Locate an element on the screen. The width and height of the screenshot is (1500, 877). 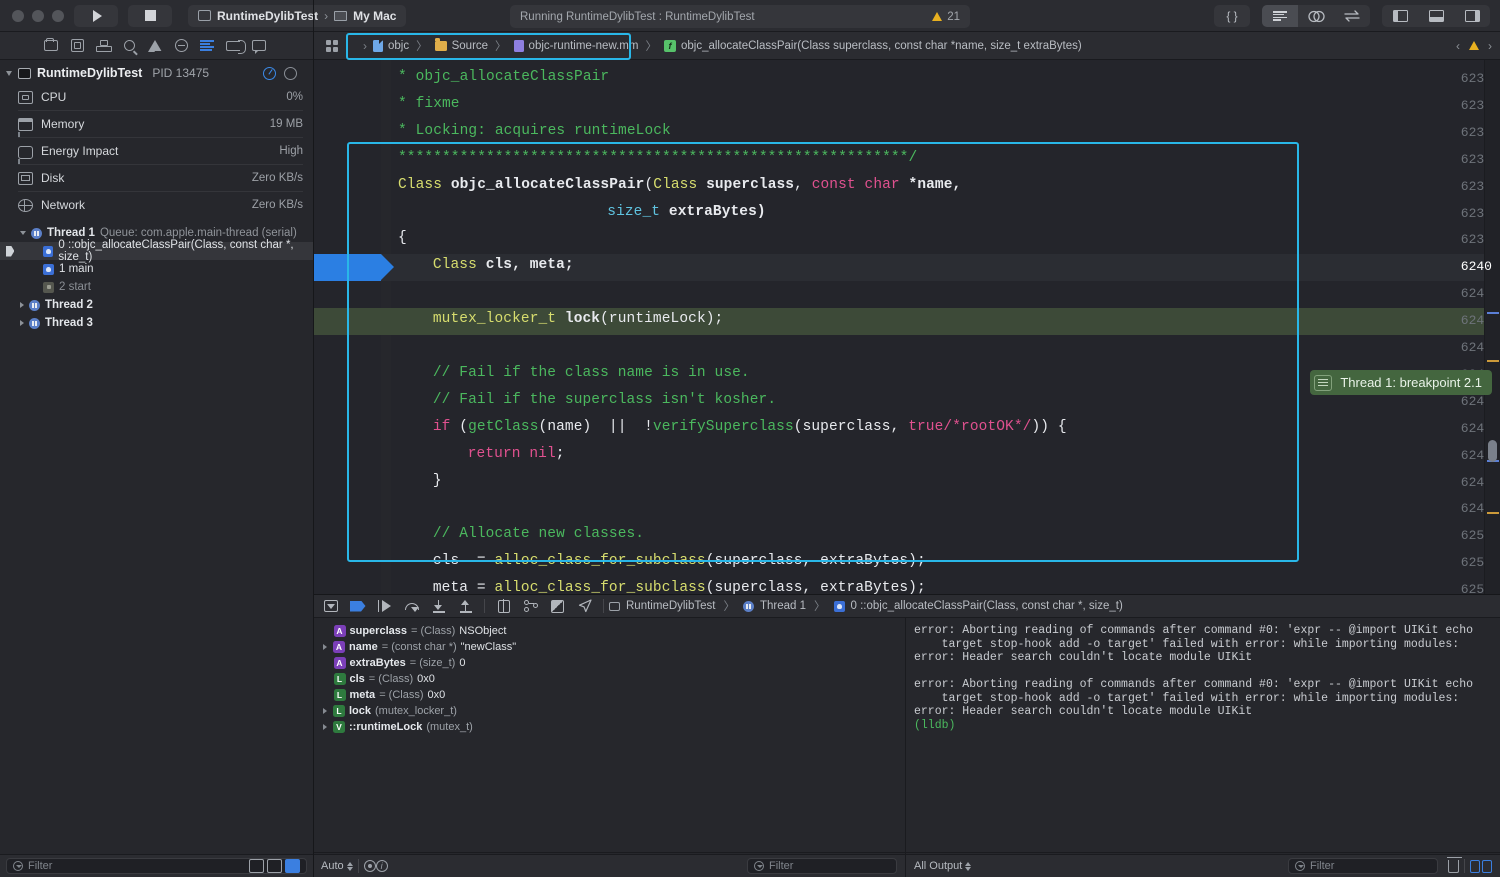
minimap-scroller is located at coordinates (1492, 451).